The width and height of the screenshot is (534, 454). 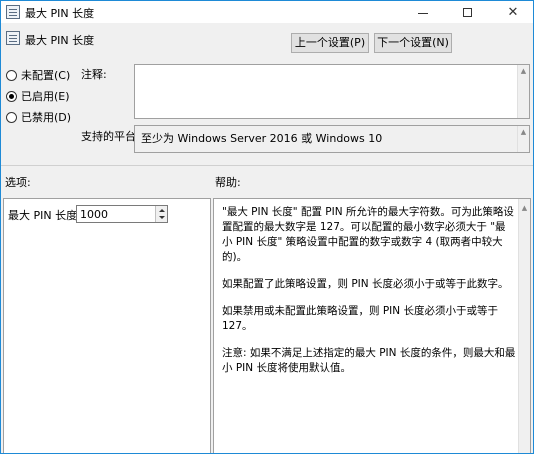 I want to click on platform-scrollbar: ▲, so click(x=523, y=139).